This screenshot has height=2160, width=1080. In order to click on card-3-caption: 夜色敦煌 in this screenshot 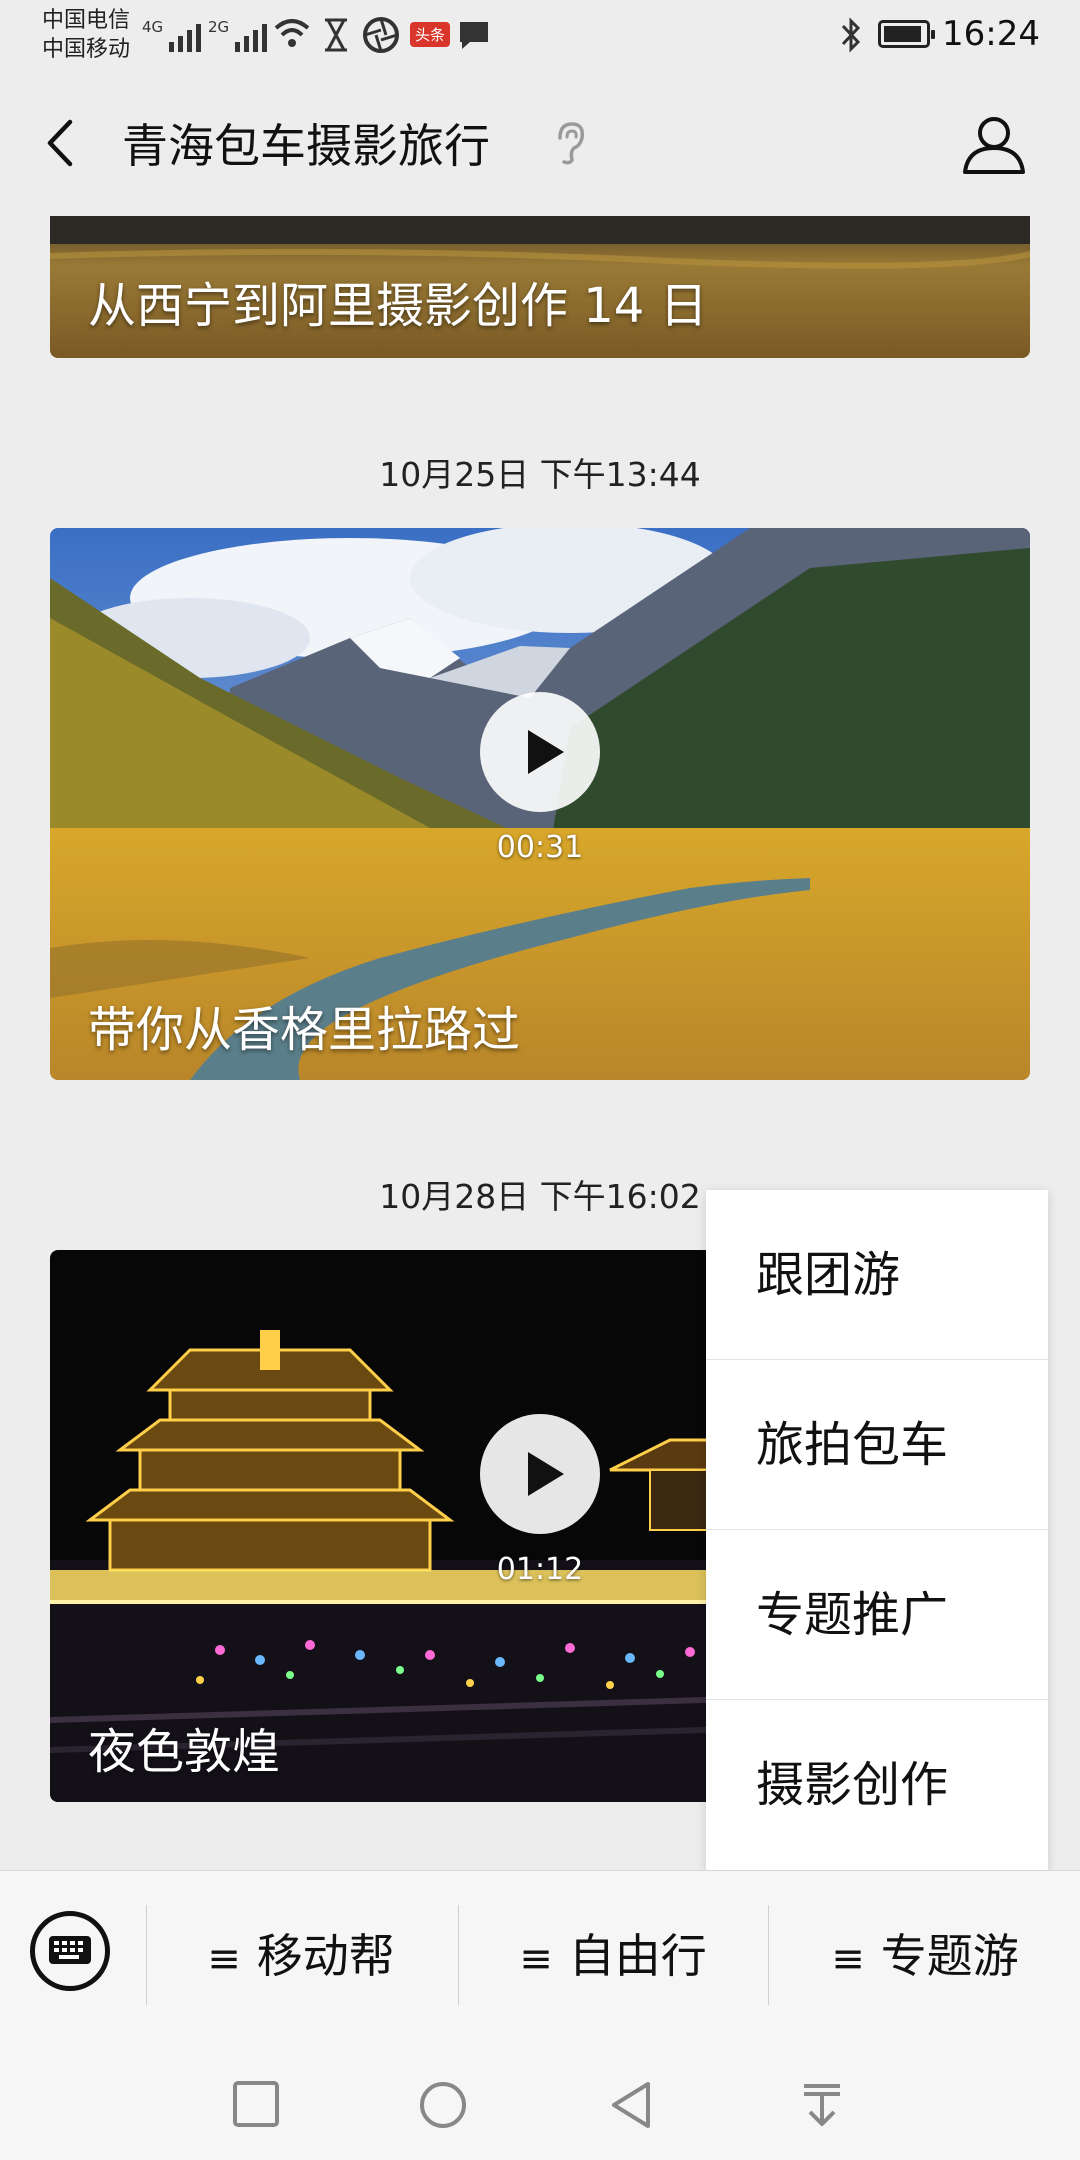, I will do `click(184, 1752)`.